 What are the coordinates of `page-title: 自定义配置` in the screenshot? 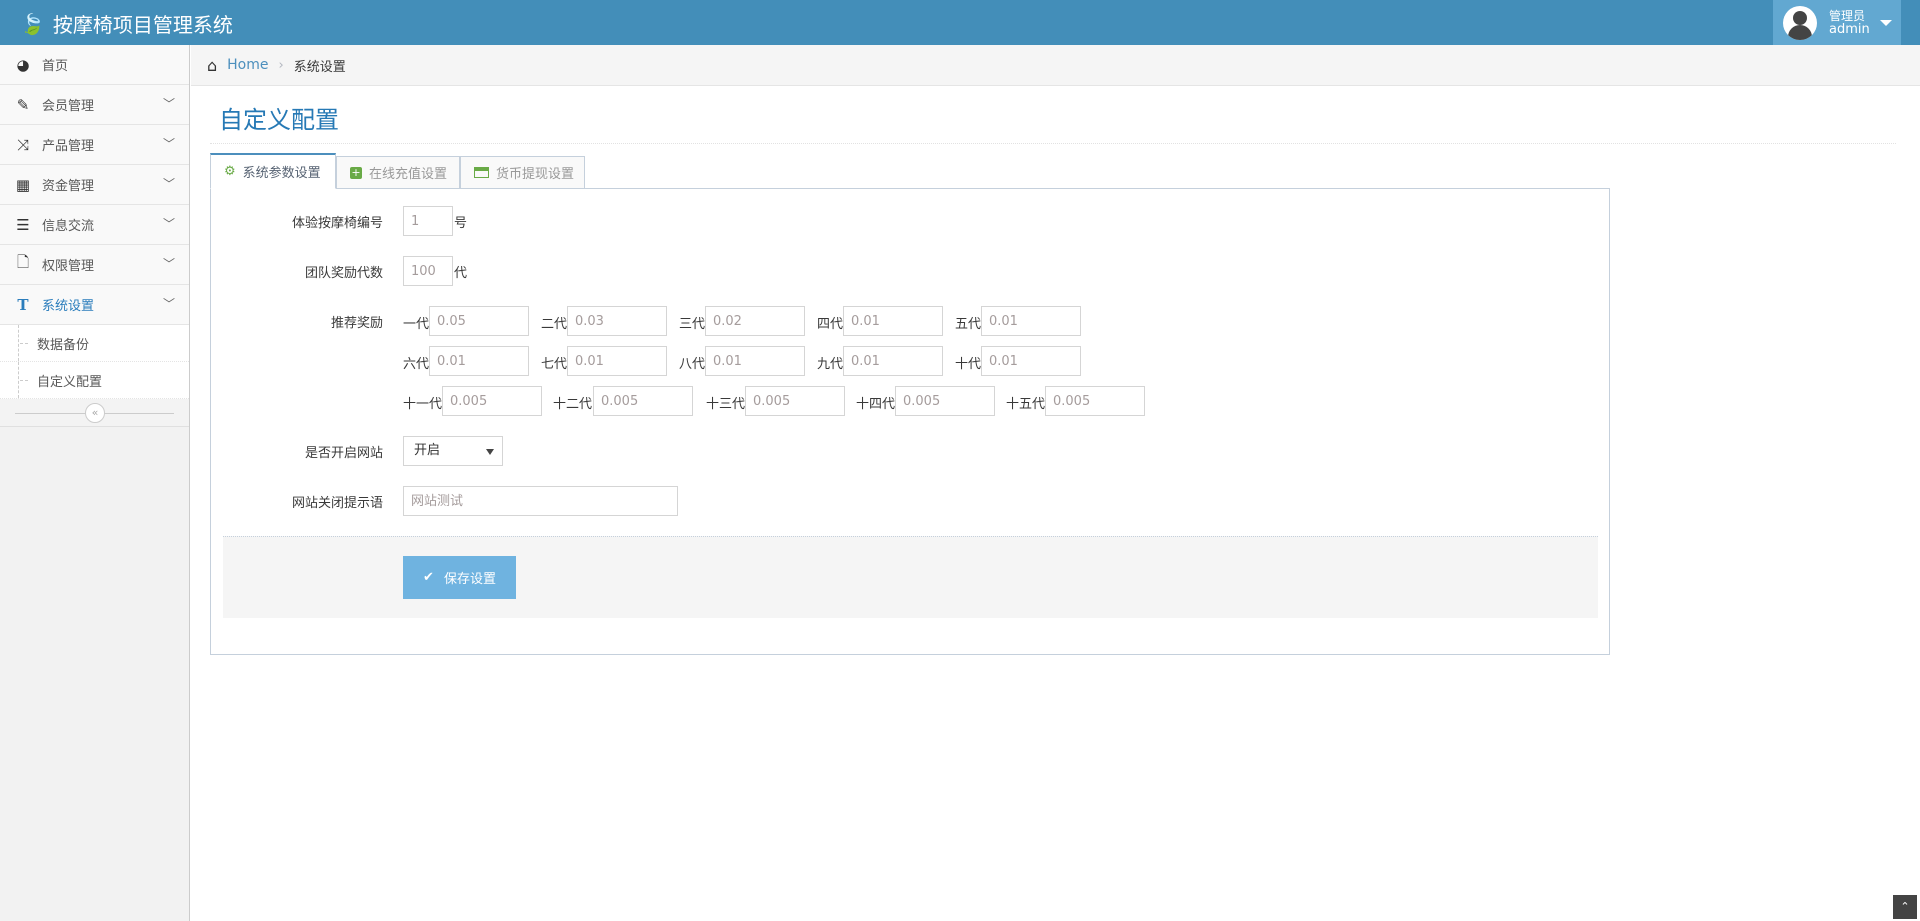 It's located at (279, 120).